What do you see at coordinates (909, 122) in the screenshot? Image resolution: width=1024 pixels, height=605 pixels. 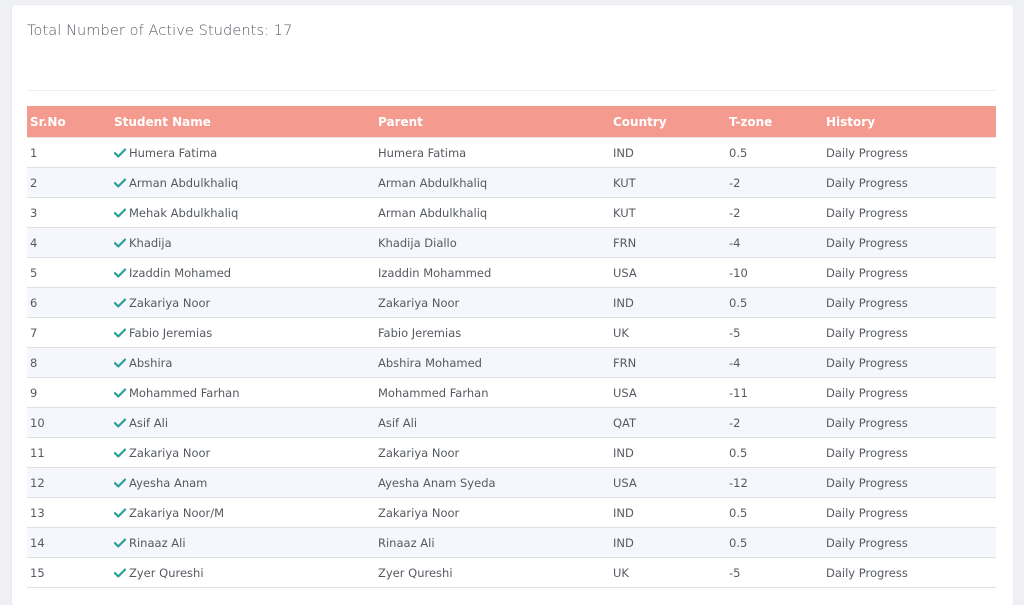 I see `col-history: History` at bounding box center [909, 122].